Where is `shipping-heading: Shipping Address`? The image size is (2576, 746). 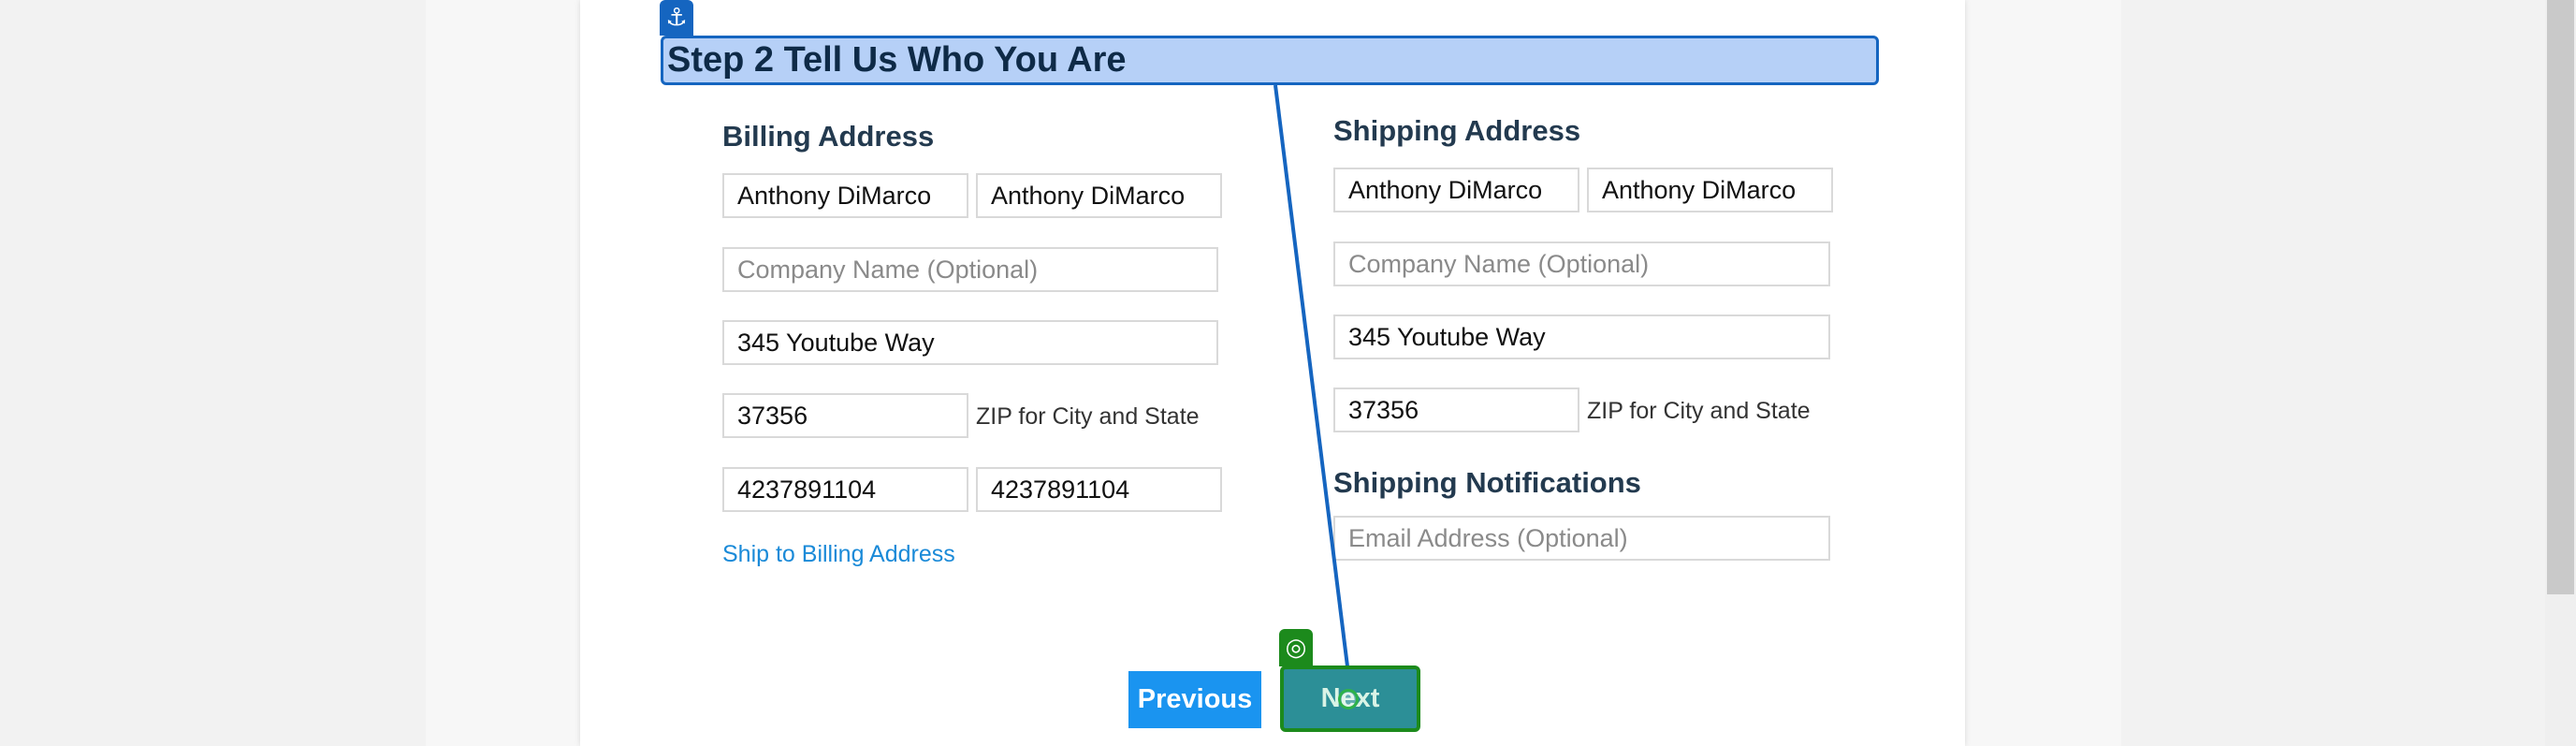
shipping-heading: Shipping Address is located at coordinates (1457, 130).